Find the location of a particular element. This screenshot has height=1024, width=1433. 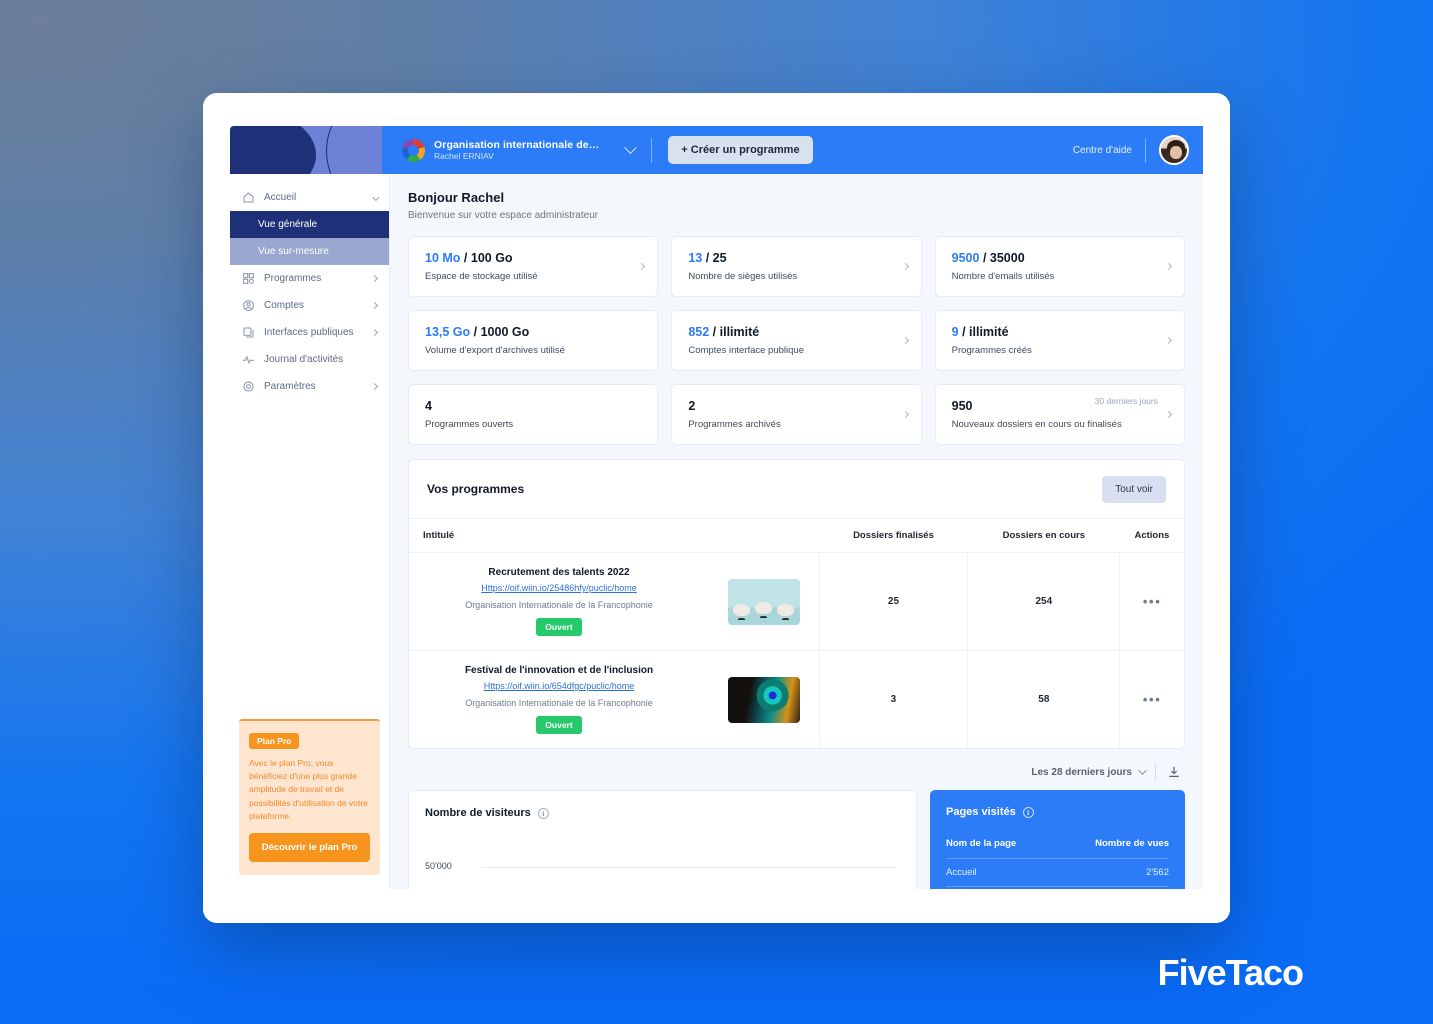

column-header-views: Nombre de vues is located at coordinates (1132, 843).